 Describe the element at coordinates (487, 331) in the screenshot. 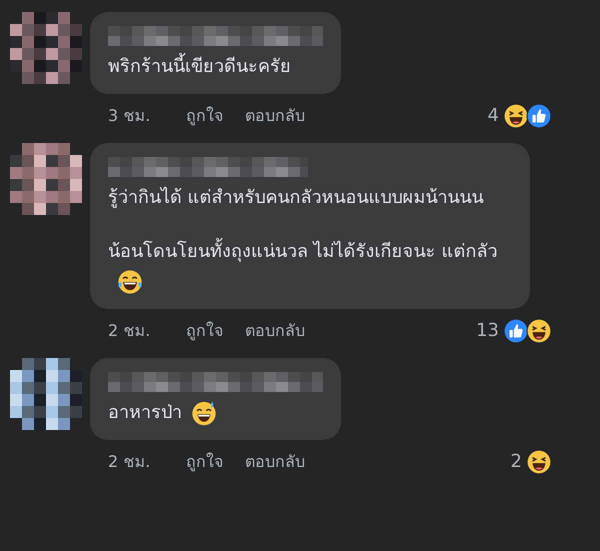

I see `reaction-count: 13` at that location.